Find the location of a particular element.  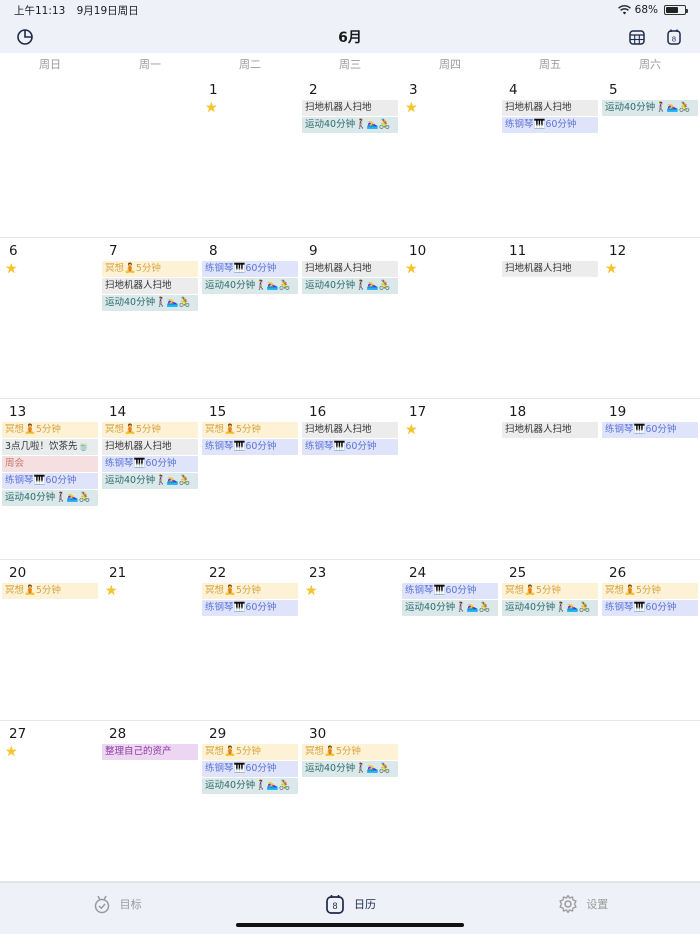

tab-calendar-label: 日历 is located at coordinates (364, 904).